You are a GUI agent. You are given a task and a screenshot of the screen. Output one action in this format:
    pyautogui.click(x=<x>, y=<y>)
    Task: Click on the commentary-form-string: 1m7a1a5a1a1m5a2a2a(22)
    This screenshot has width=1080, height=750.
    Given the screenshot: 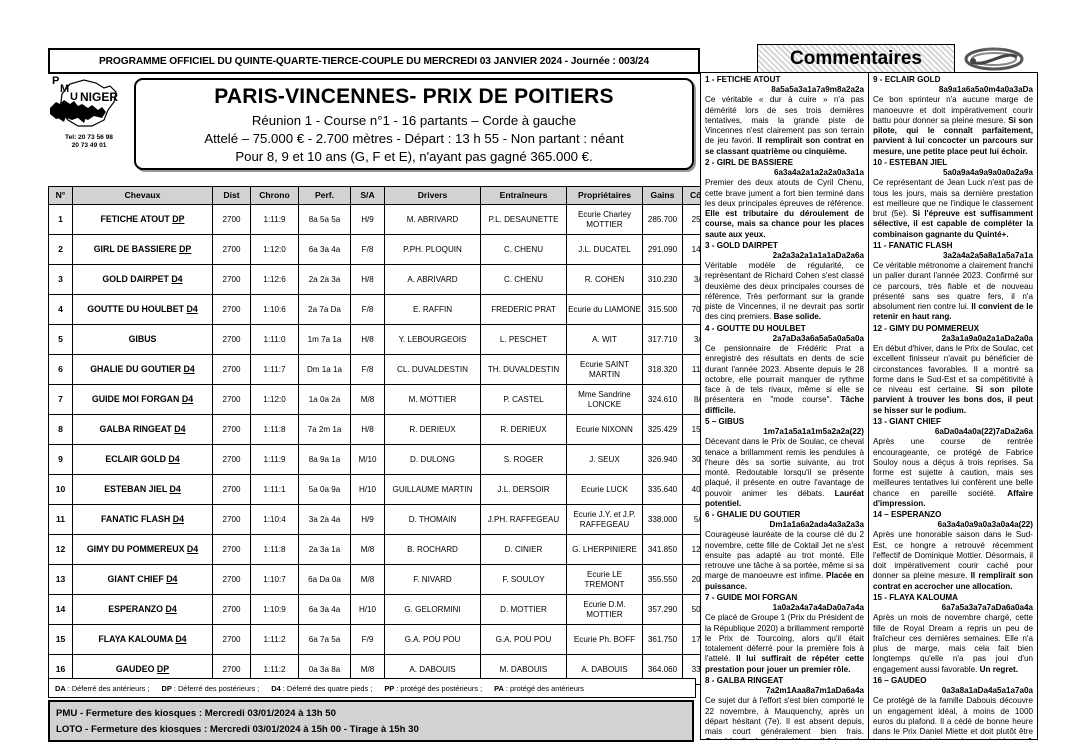 What is the action you would take?
    pyautogui.click(x=813, y=432)
    